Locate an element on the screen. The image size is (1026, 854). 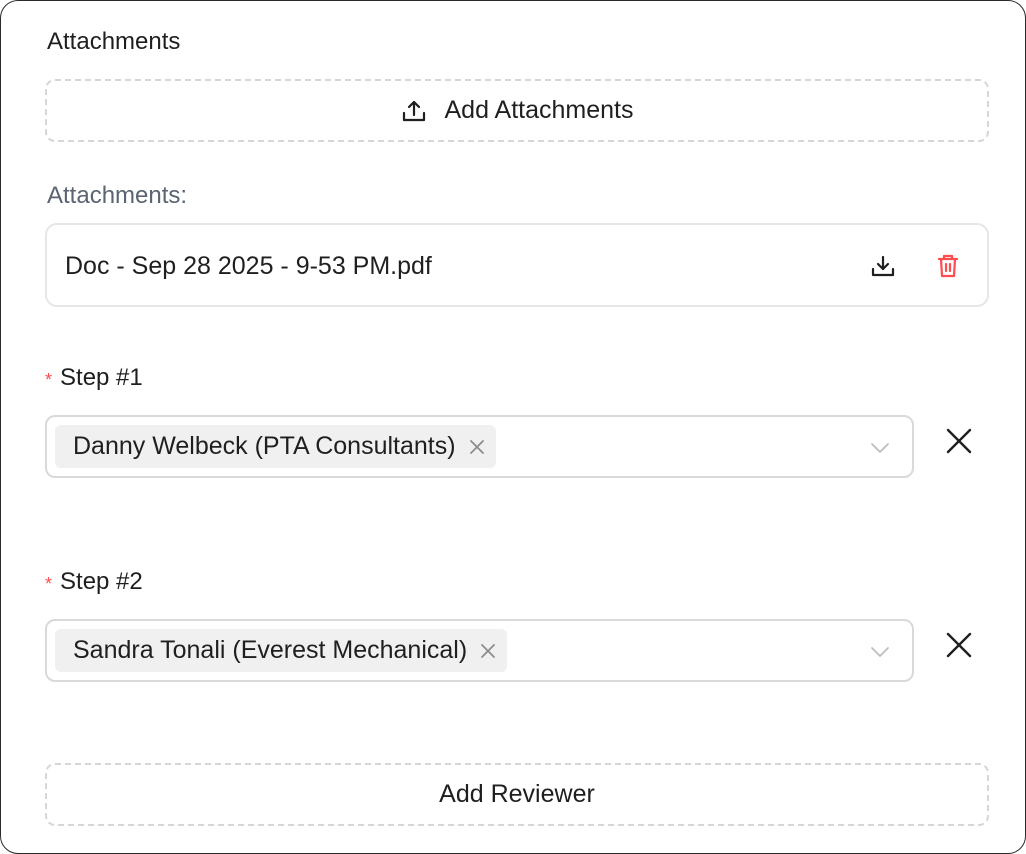
step-2-label: * Step #2 is located at coordinates (94, 582).